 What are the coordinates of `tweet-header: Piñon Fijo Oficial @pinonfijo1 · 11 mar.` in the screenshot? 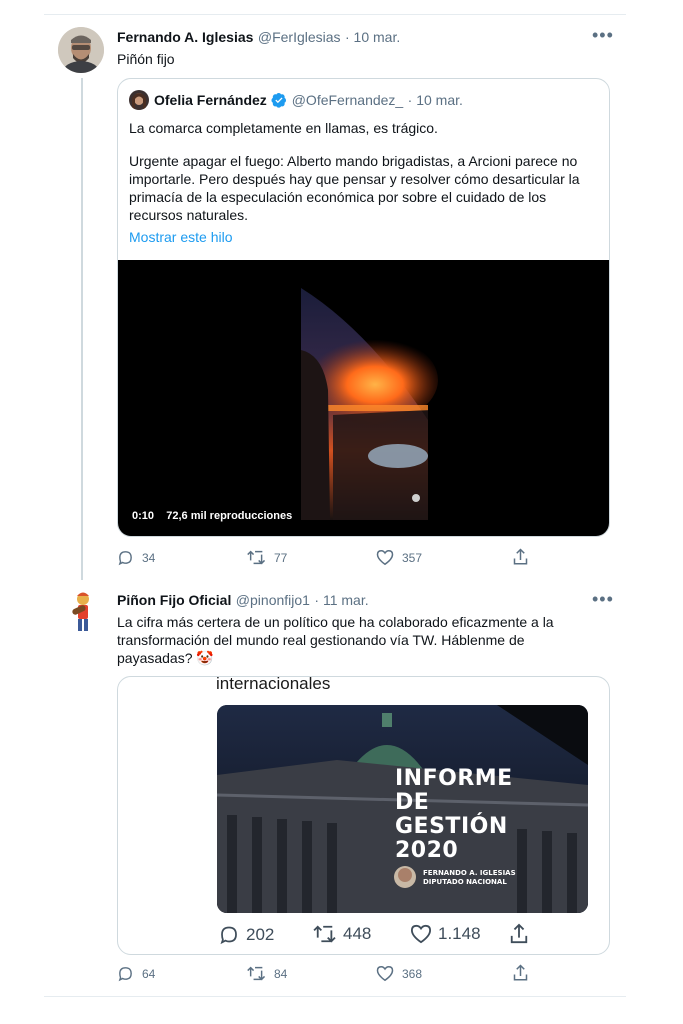 It's located at (243, 601).